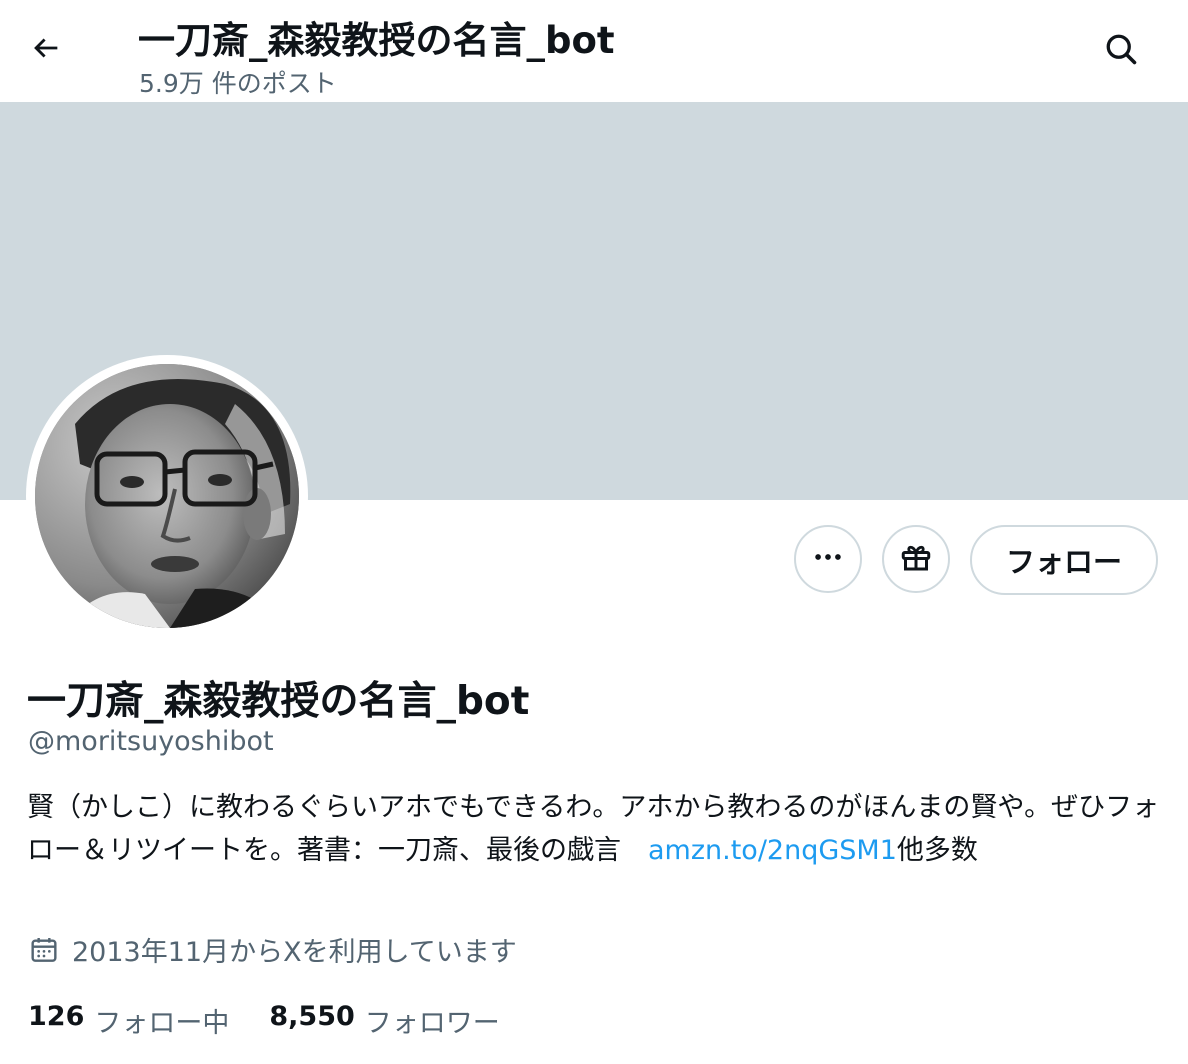 This screenshot has height=1064, width=1188. I want to click on search-button, so click(1121, 51).